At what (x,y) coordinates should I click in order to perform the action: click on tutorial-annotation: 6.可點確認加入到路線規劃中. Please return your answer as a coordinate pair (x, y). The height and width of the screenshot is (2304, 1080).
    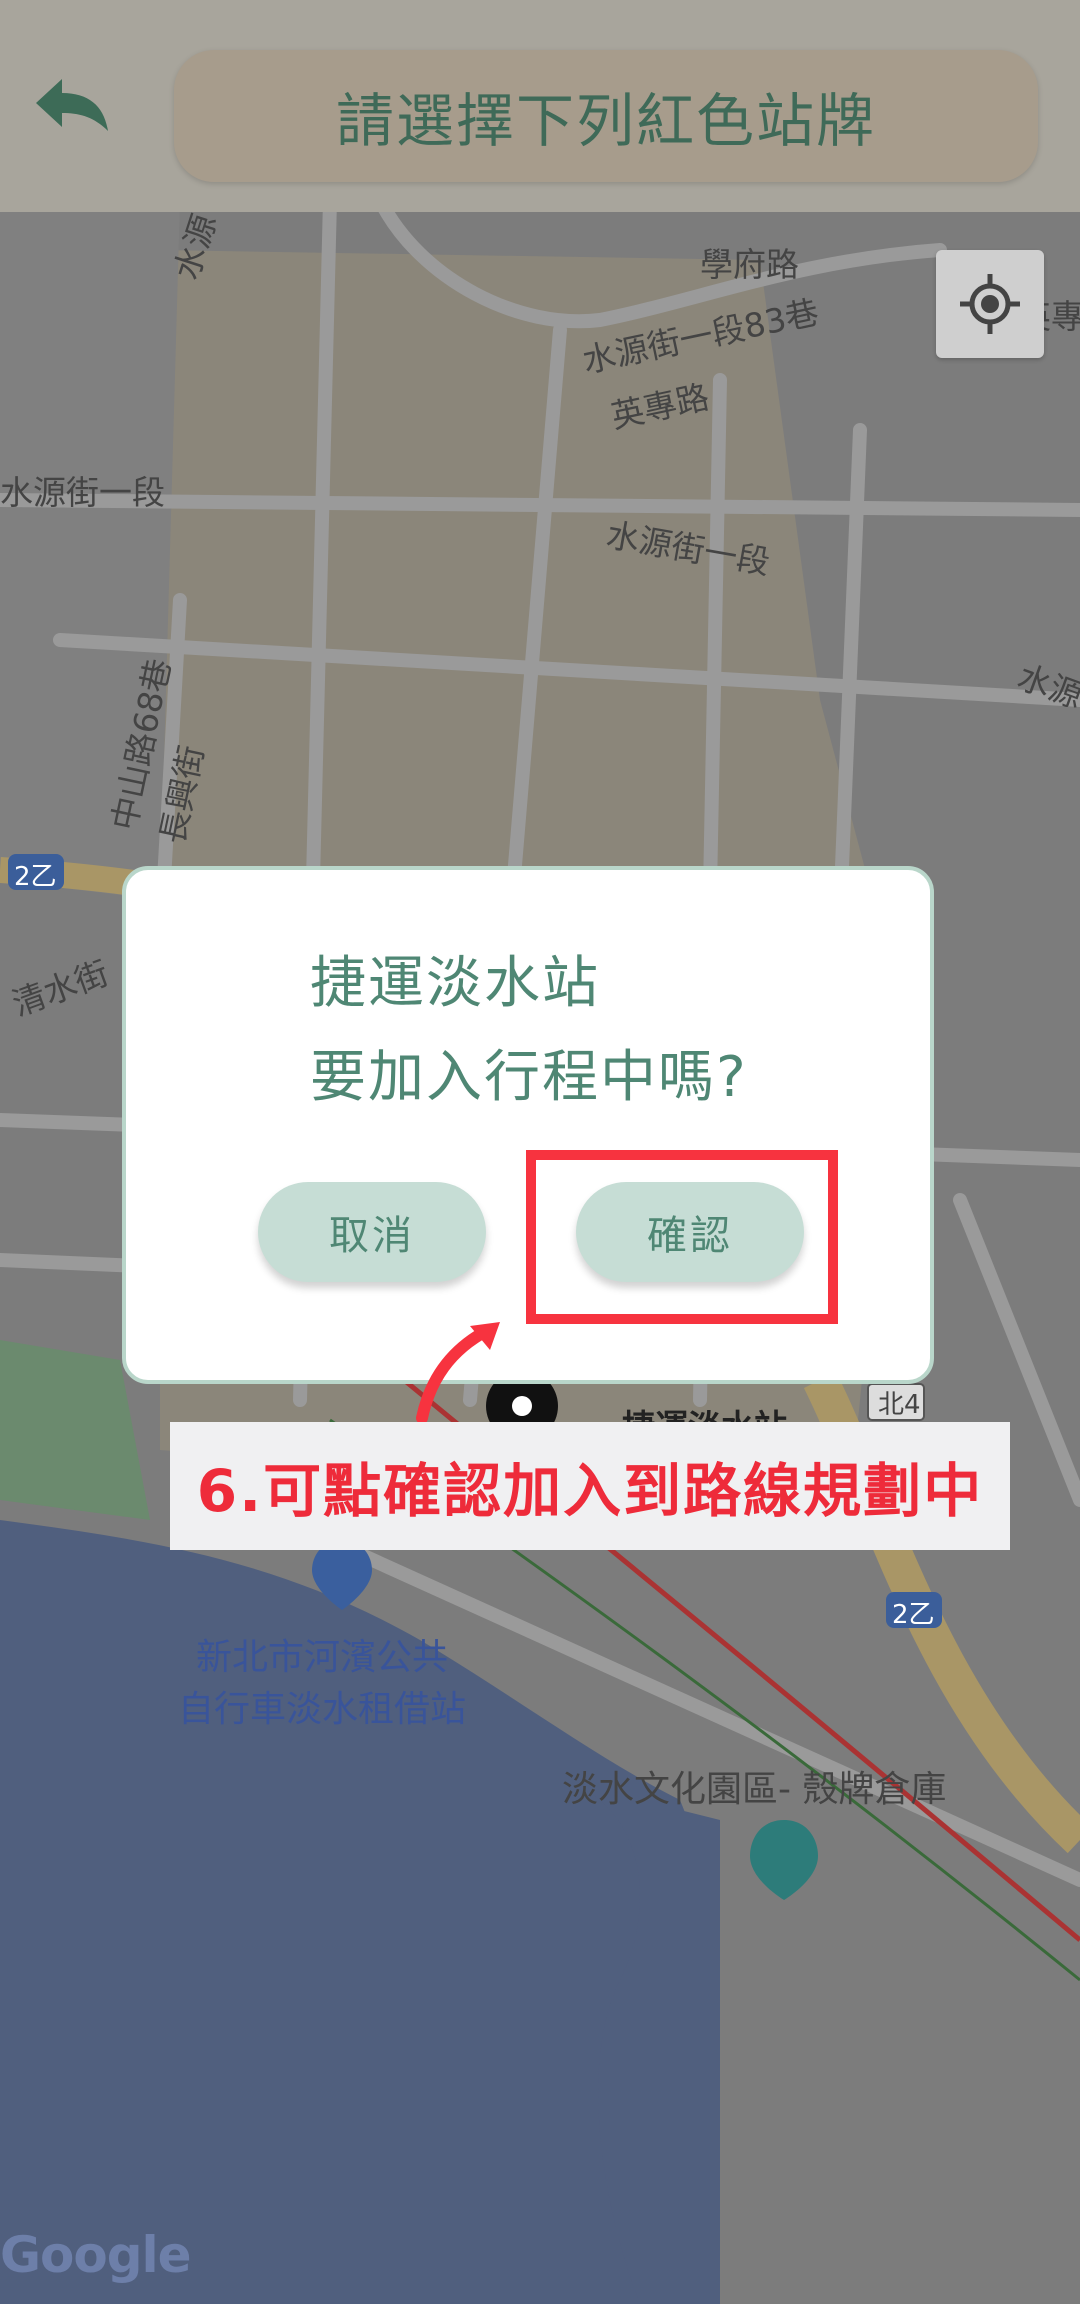
    Looking at the image, I should click on (590, 1486).